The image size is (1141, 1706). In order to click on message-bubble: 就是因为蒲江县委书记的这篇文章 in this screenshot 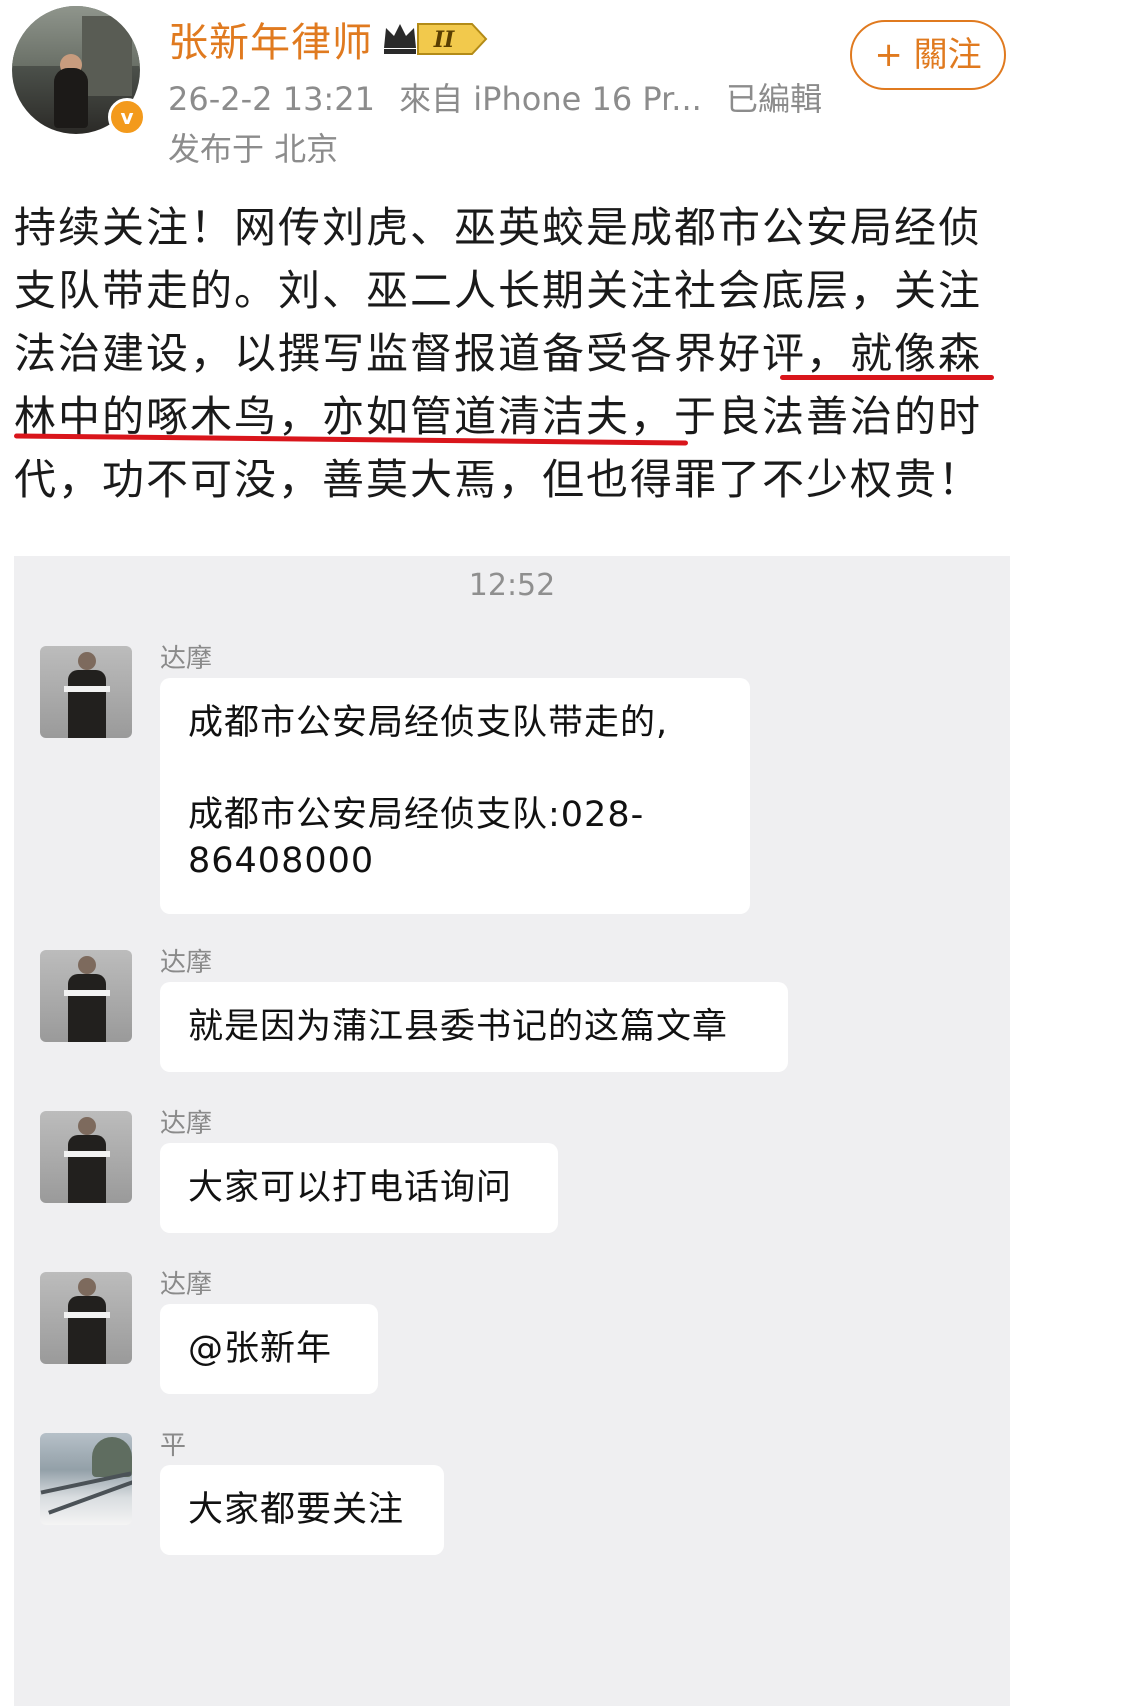, I will do `click(474, 1027)`.